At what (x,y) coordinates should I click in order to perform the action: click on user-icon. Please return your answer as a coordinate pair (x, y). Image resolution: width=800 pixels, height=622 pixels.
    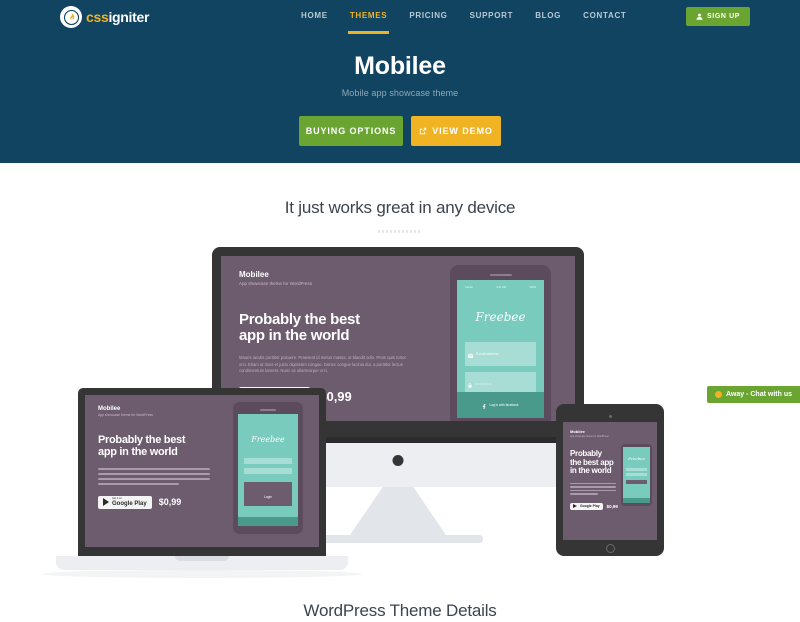
    Looking at the image, I should click on (699, 16).